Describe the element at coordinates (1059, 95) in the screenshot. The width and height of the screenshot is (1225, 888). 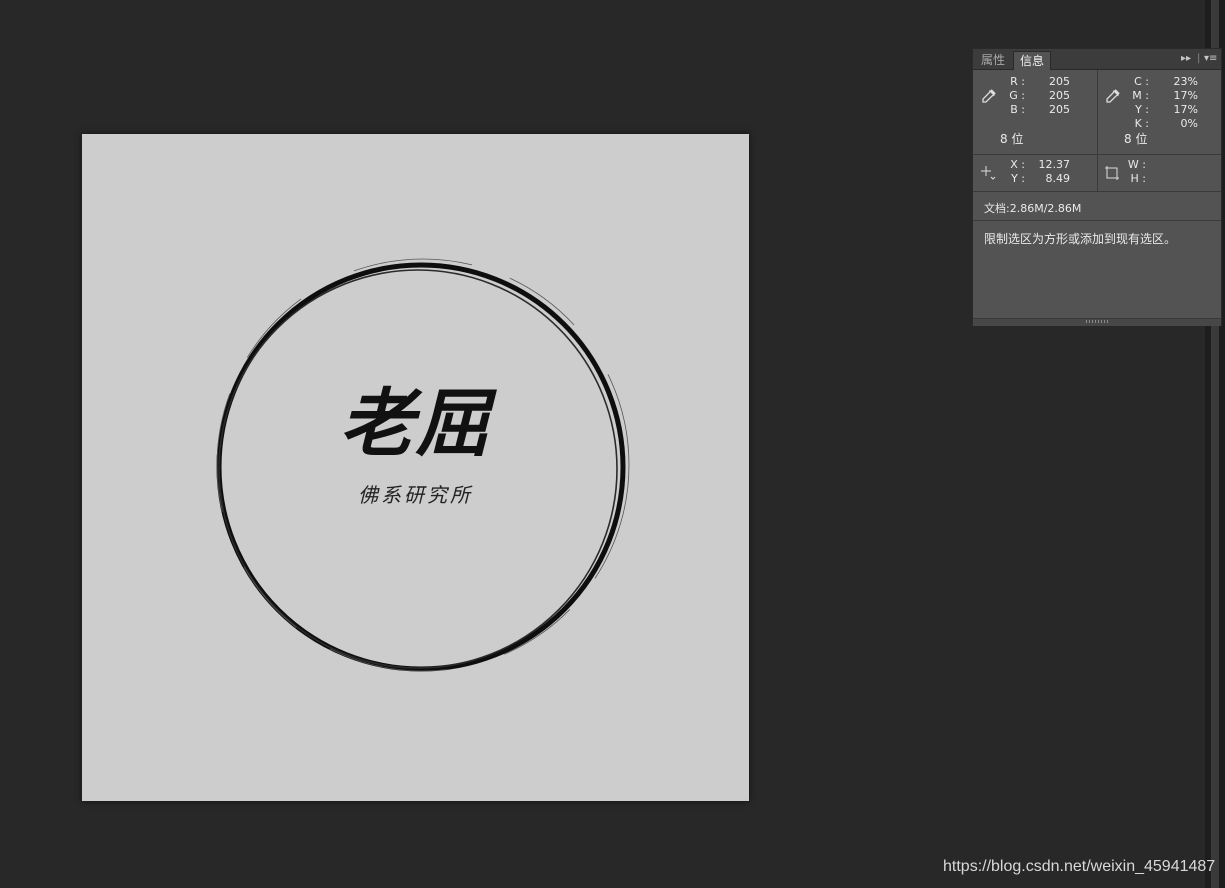
I see `g-value: 205` at that location.